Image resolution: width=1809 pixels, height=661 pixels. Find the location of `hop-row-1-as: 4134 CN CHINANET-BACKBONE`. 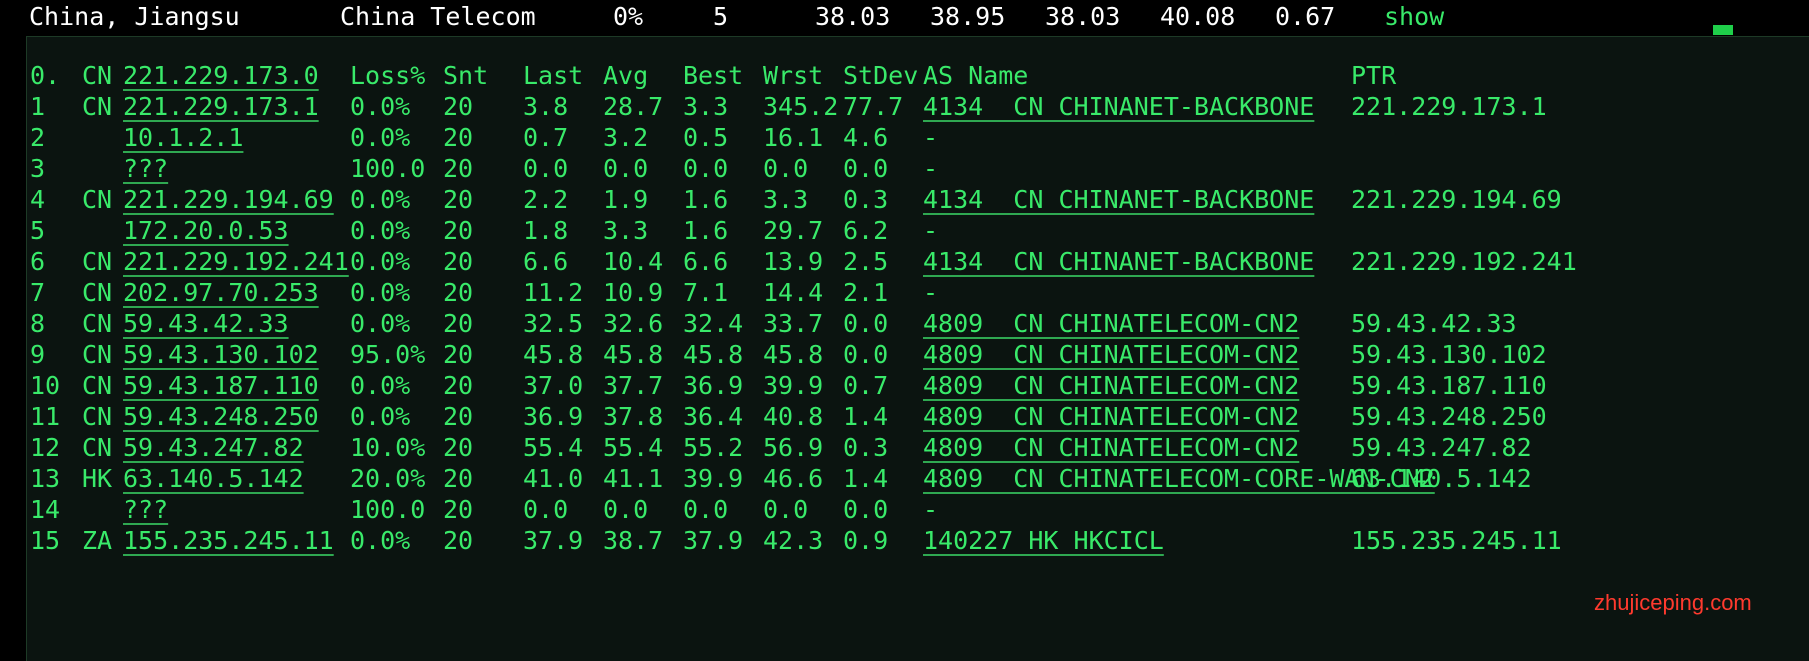

hop-row-1-as: 4134 CN CHINANET-BACKBONE is located at coordinates (1118, 107).